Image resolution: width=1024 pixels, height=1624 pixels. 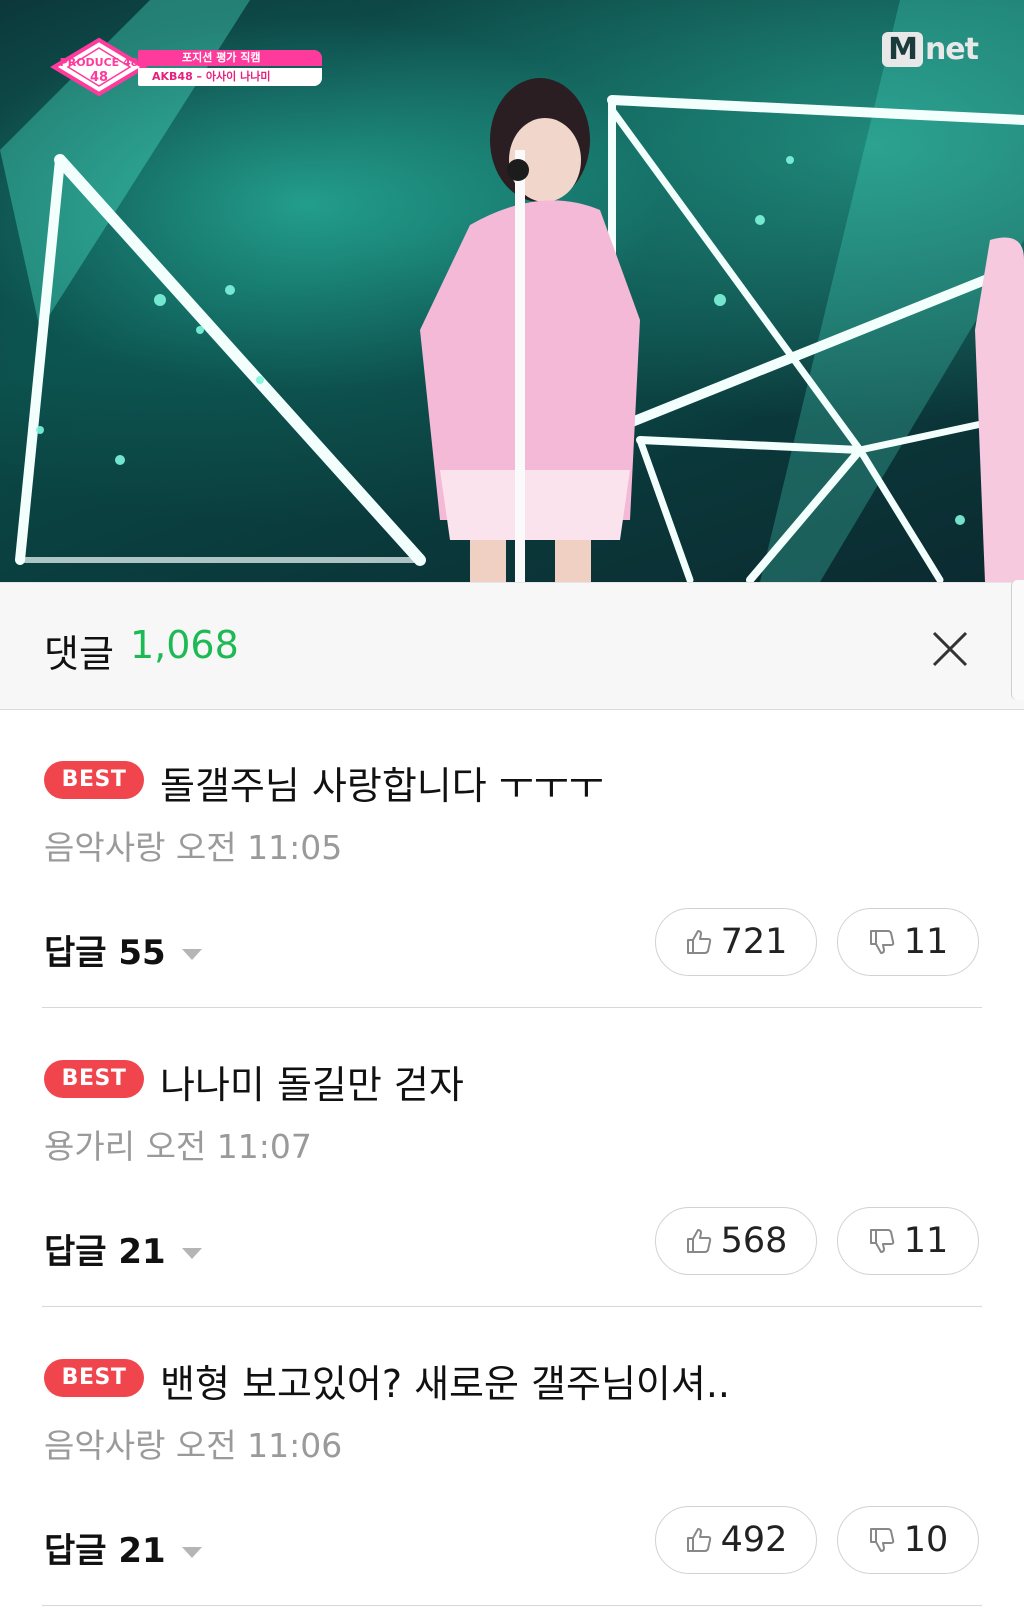 What do you see at coordinates (512, 1605) in the screenshot?
I see `divider` at bounding box center [512, 1605].